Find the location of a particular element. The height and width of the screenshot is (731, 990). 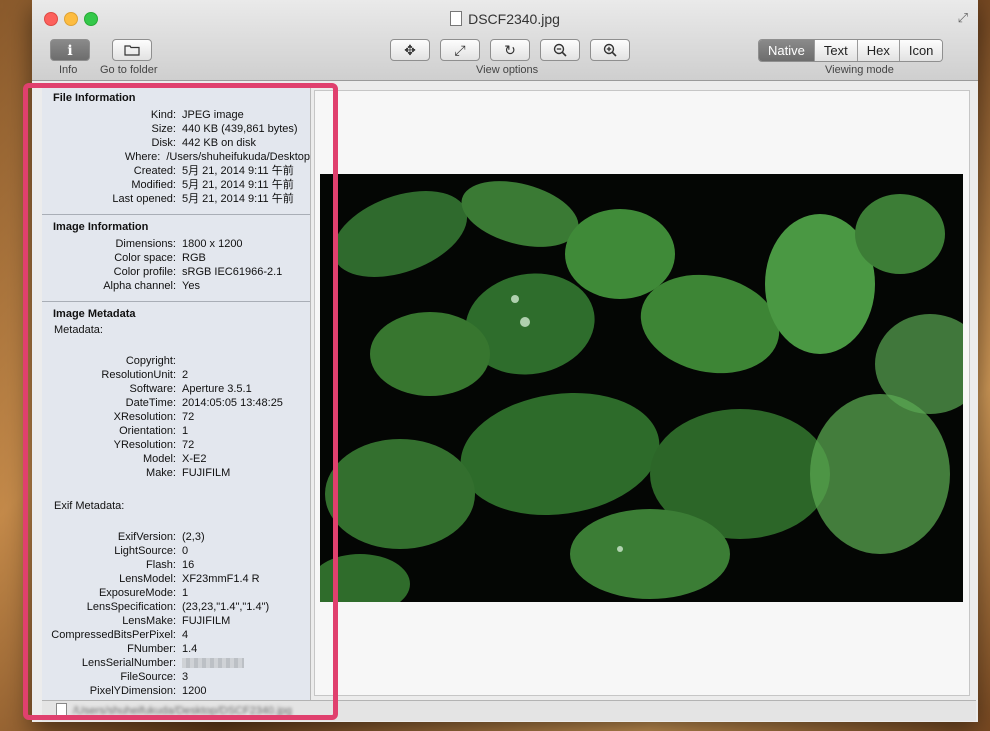

expand-arrows-icon: ⤢ is located at coordinates (460, 50).